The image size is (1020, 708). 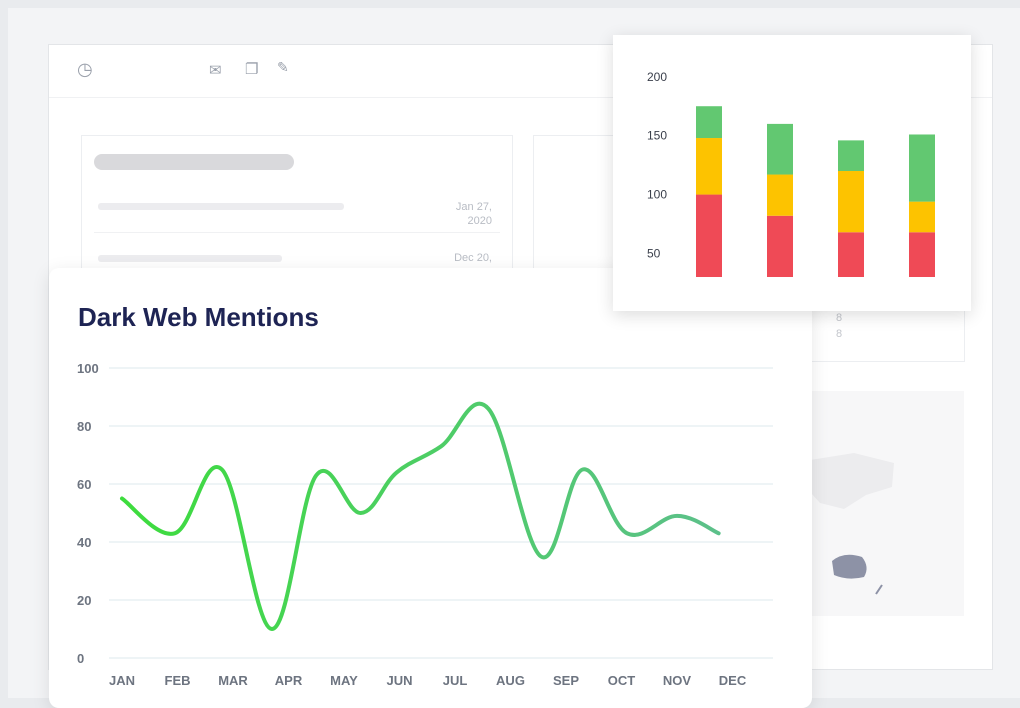 What do you see at coordinates (84, 600) in the screenshot?
I see `y-tick-label: 20` at bounding box center [84, 600].